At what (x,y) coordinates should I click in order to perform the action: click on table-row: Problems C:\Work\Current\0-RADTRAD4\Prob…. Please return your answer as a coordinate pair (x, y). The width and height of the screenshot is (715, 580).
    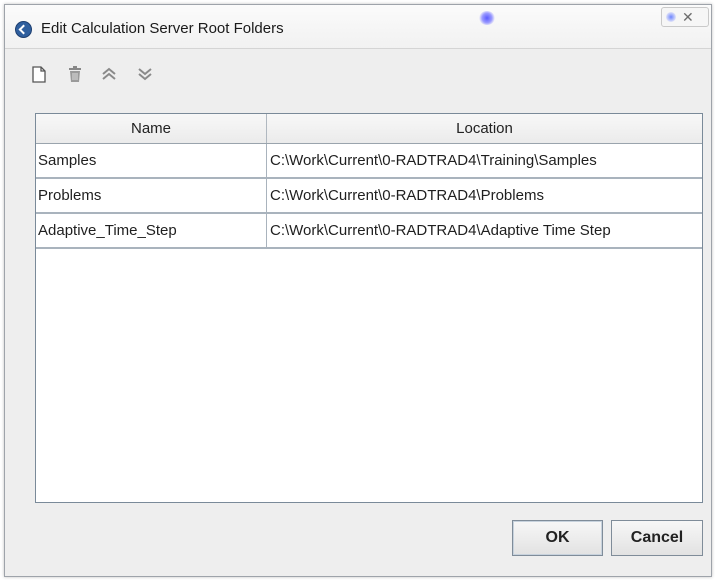
    Looking at the image, I should click on (369, 196).